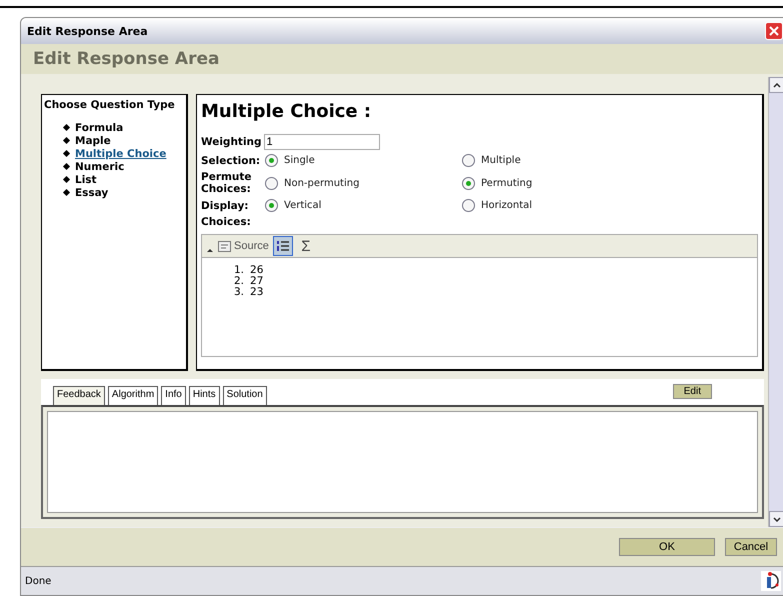 The image size is (783, 596). I want to click on tab: Hints, so click(204, 395).